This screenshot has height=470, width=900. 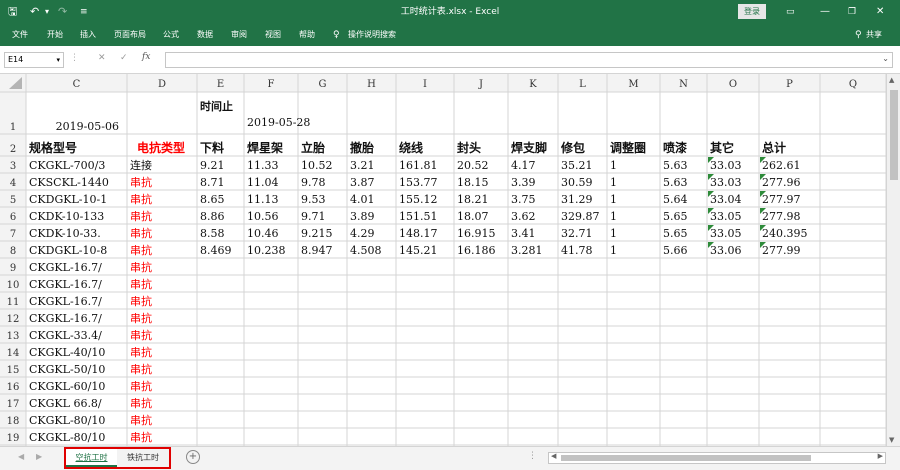 I want to click on cell-text: 撤胎, so click(x=362, y=147).